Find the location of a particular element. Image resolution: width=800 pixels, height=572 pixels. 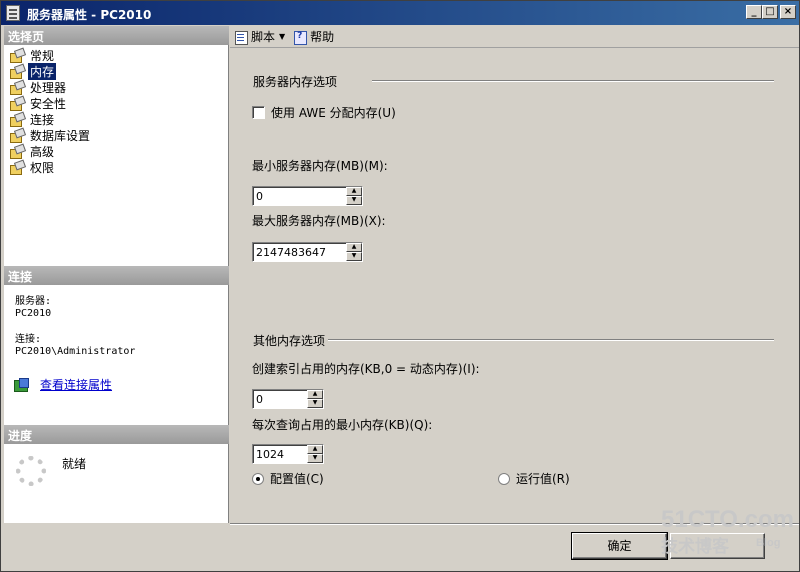

watermark-line1: 51CTO.com is located at coordinates (727, 519).